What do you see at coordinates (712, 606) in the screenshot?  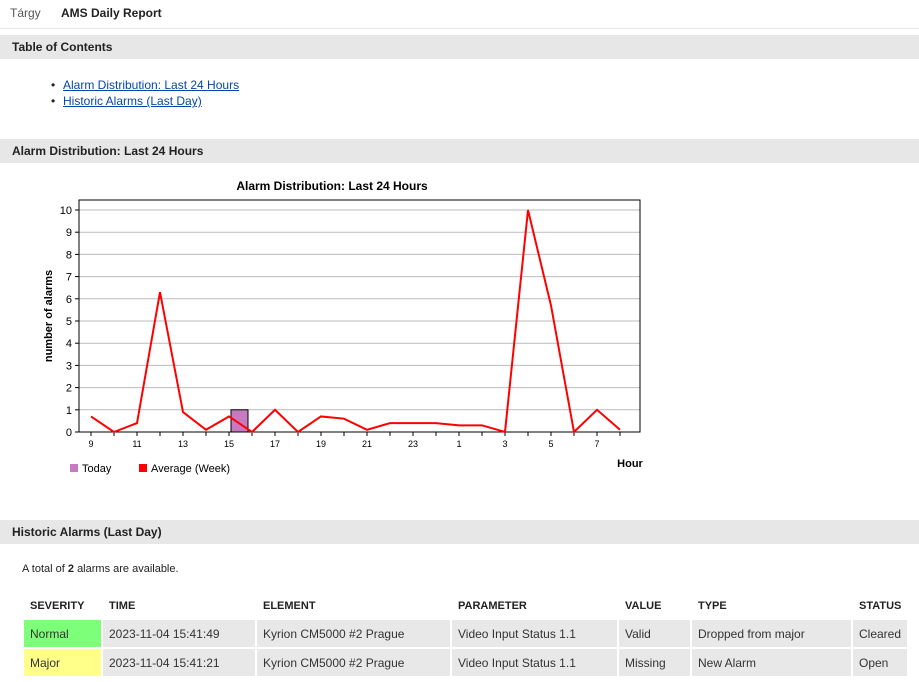 I see `col-type: TYPE` at bounding box center [712, 606].